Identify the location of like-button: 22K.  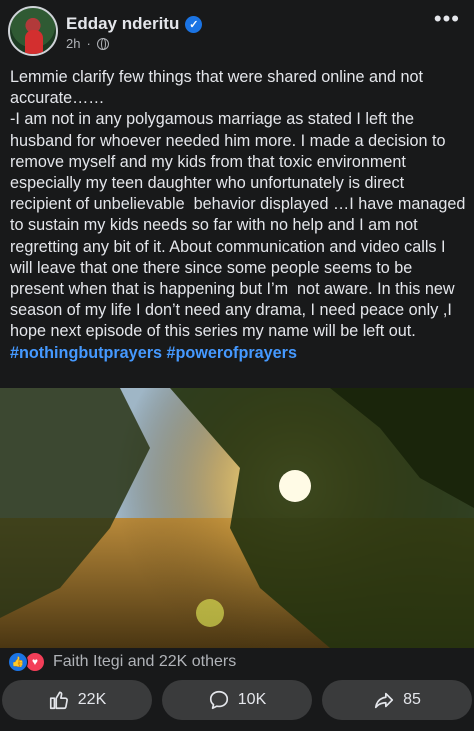
(77, 700).